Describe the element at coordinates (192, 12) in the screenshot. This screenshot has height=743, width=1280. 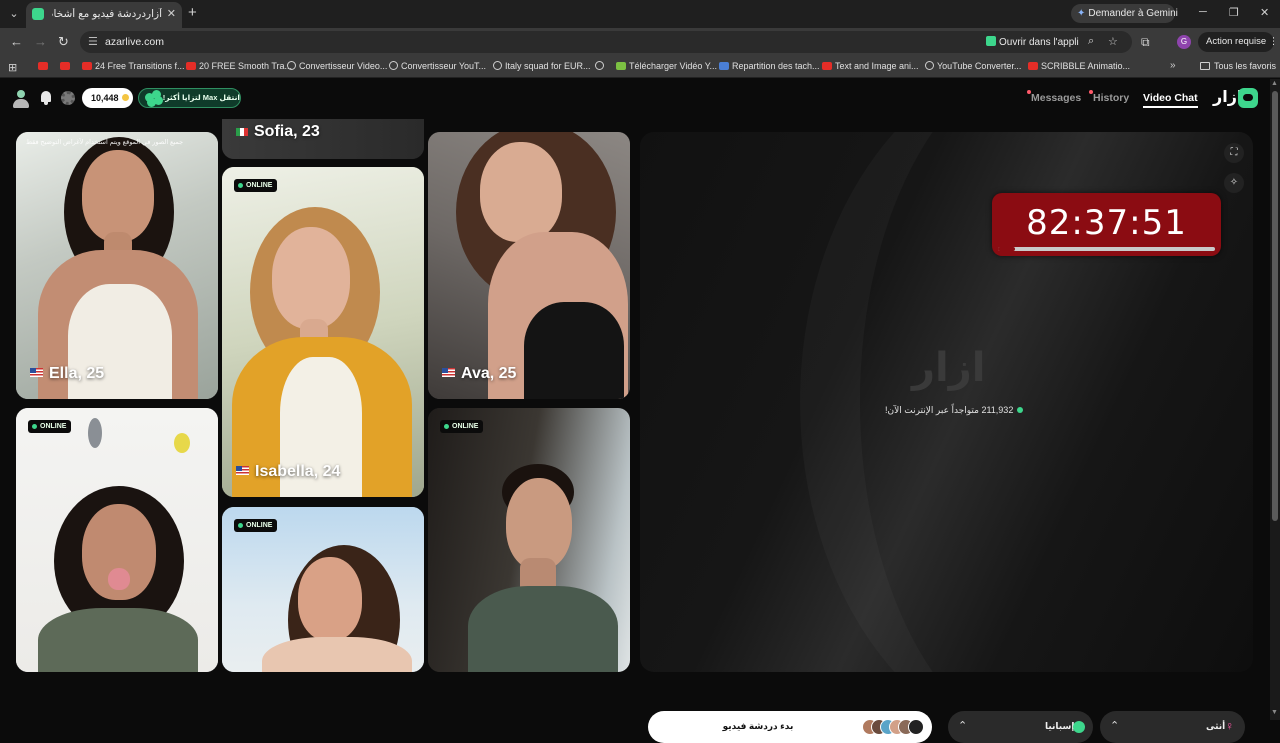
I see `new-tab-icon: +` at that location.